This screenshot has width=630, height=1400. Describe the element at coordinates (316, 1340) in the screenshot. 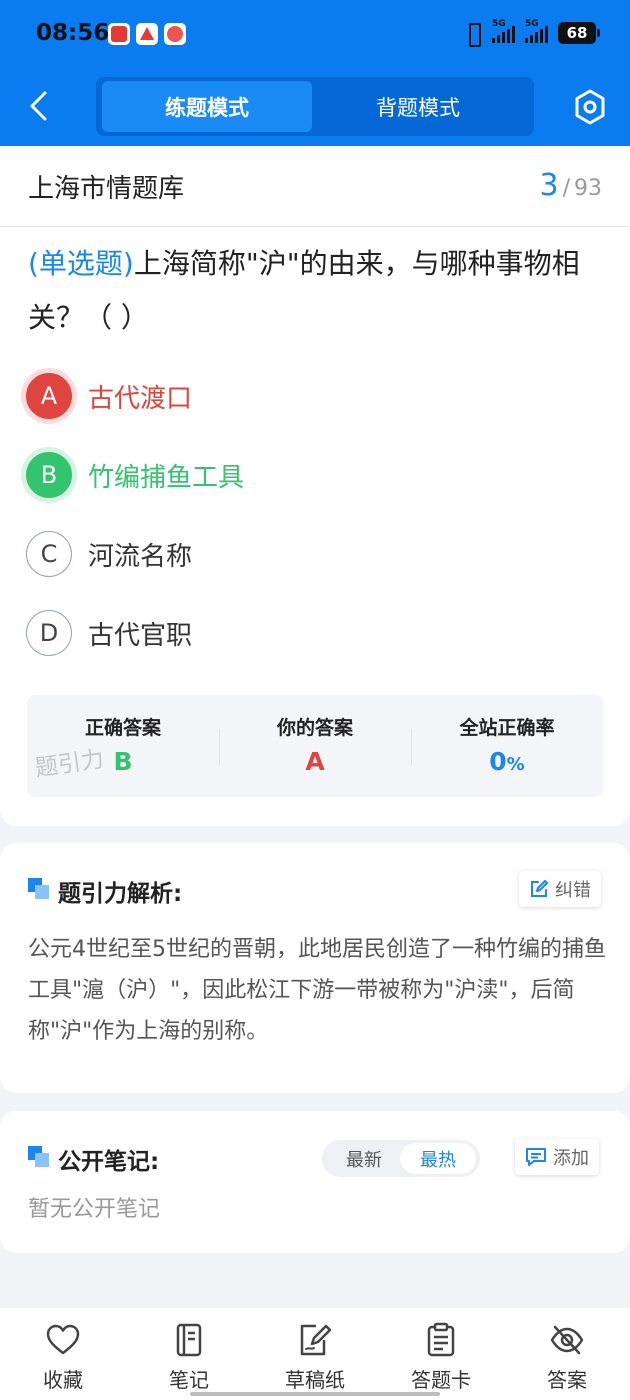

I see `draft-icon` at that location.